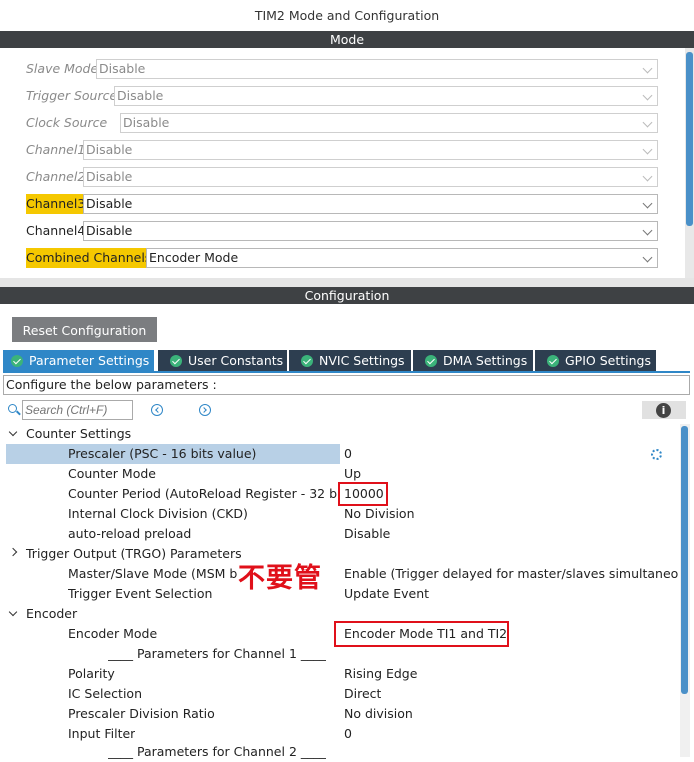  What do you see at coordinates (112, 634) in the screenshot?
I see `param-name: Encoder Mode` at bounding box center [112, 634].